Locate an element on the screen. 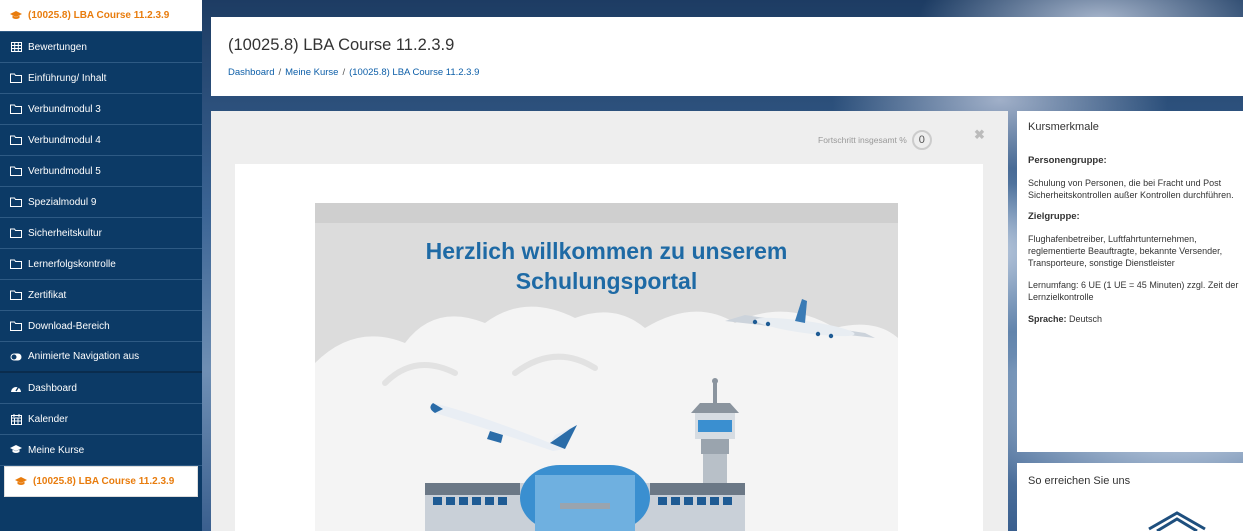  sidebar-item-bewertungen: Bewertungen is located at coordinates (101, 47).